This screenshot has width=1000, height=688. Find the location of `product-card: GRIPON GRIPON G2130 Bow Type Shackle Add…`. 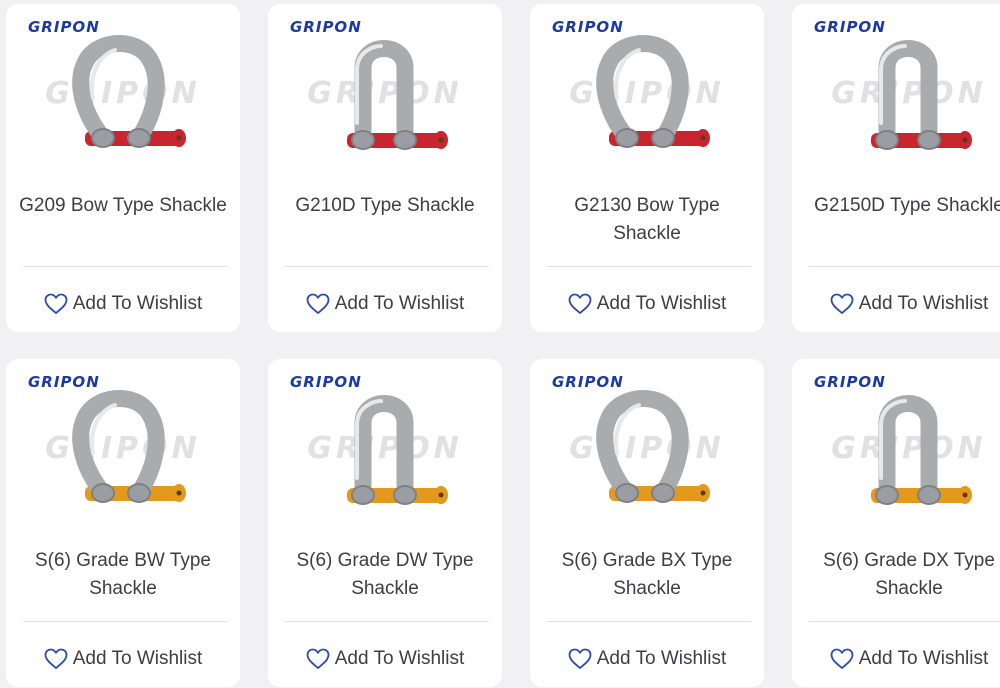

product-card: GRIPON GRIPON G2130 Bow Type Shackle Add… is located at coordinates (647, 168).